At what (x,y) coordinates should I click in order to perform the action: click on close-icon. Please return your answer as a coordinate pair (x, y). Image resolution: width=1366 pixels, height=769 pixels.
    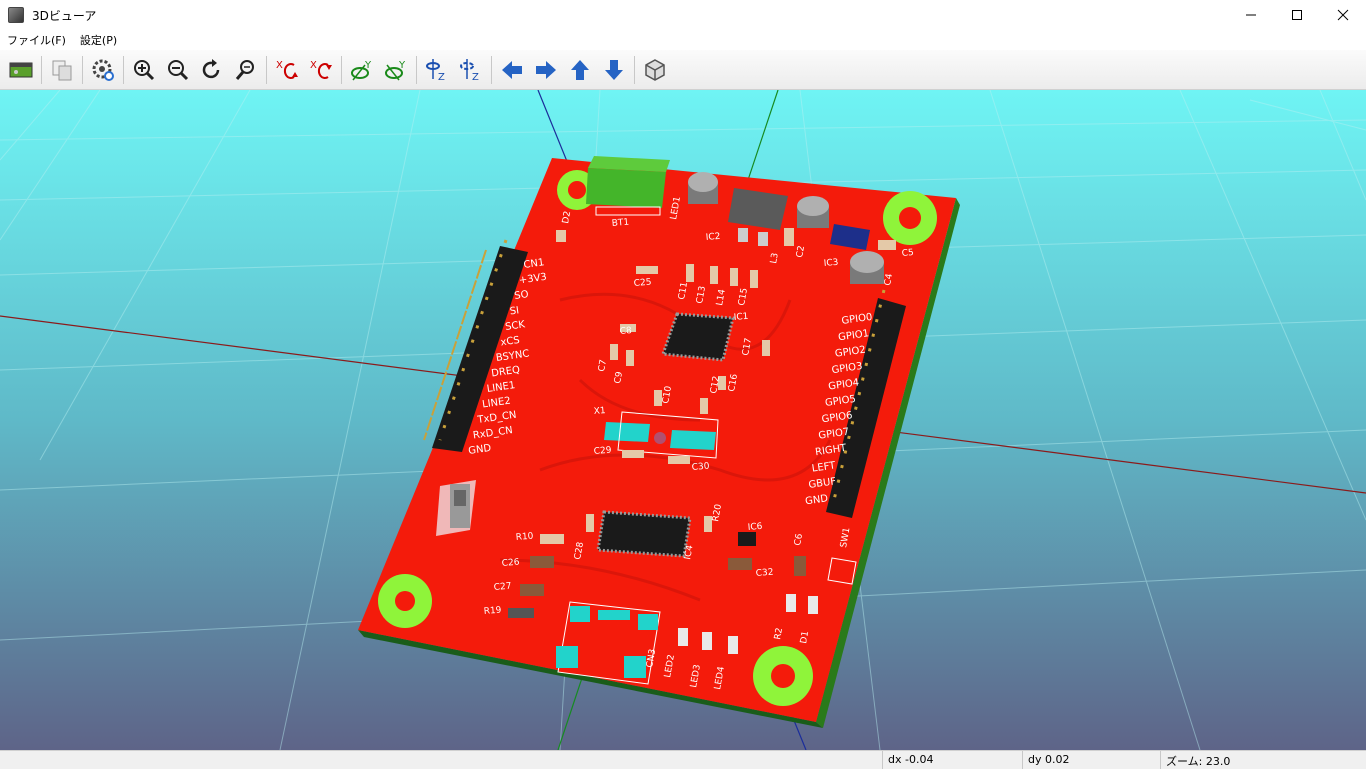
    Looking at the image, I should click on (1343, 15).